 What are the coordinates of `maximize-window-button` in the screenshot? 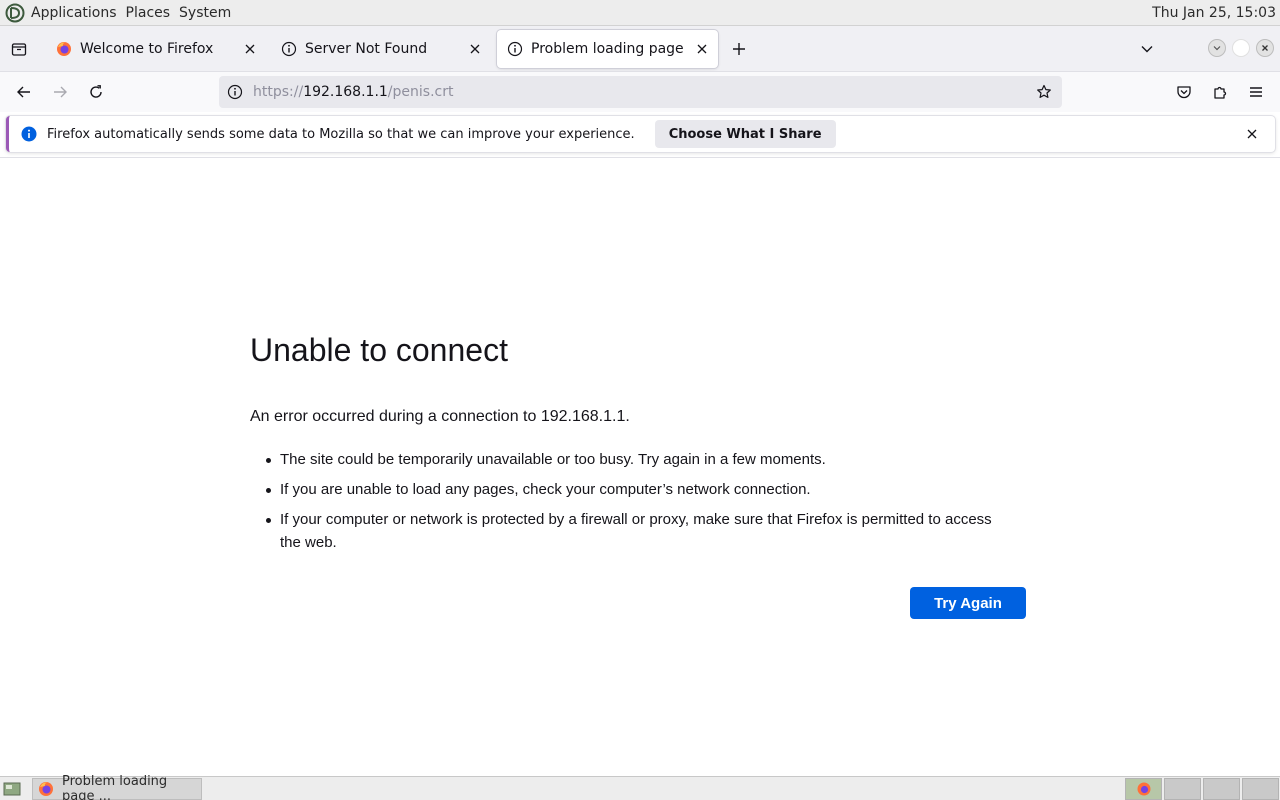 It's located at (1241, 48).